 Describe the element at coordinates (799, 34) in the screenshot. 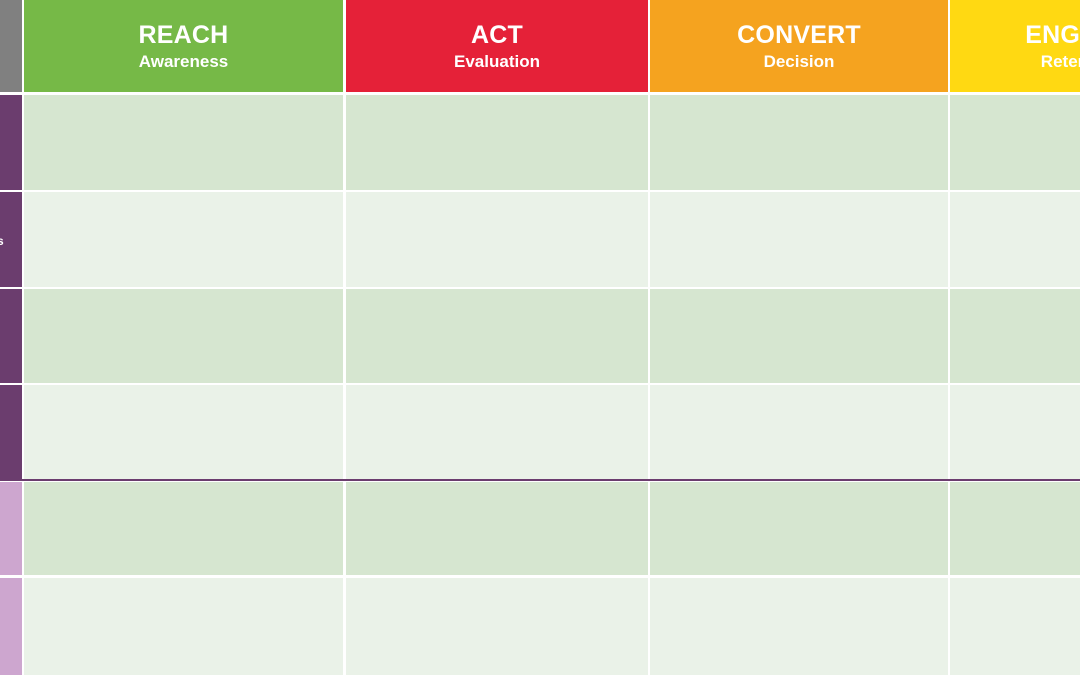

I see `stage-title: CONVERT` at that location.